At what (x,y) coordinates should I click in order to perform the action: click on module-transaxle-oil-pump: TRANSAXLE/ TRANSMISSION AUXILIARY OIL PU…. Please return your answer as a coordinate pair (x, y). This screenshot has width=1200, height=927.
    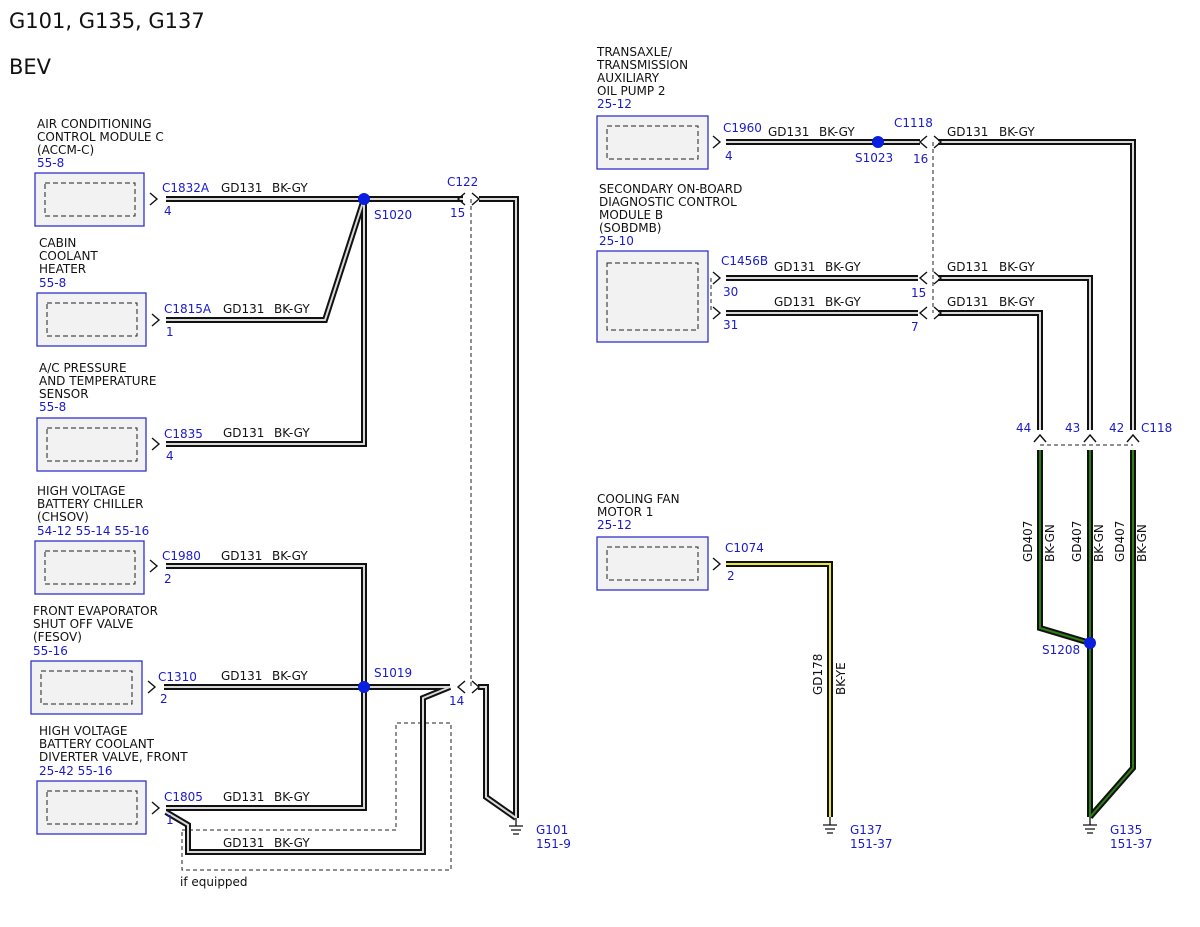
    Looking at the image, I should click on (652, 107).